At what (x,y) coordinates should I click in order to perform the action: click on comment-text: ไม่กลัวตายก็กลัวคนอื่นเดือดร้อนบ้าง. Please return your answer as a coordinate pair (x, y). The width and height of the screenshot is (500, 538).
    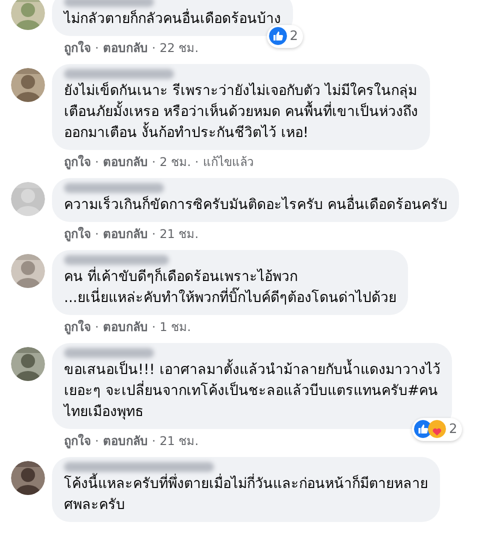
    Looking at the image, I should click on (172, 19).